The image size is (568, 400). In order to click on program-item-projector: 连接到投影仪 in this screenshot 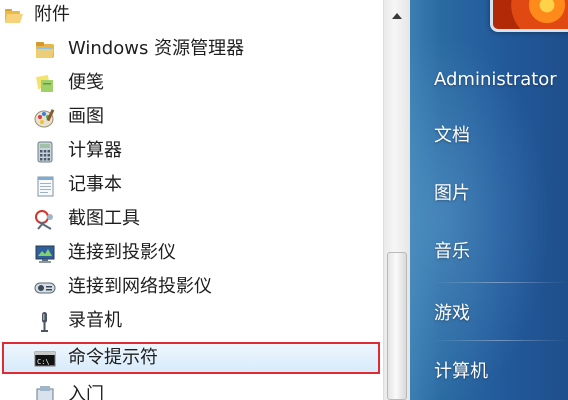, I will do `click(191, 253)`.